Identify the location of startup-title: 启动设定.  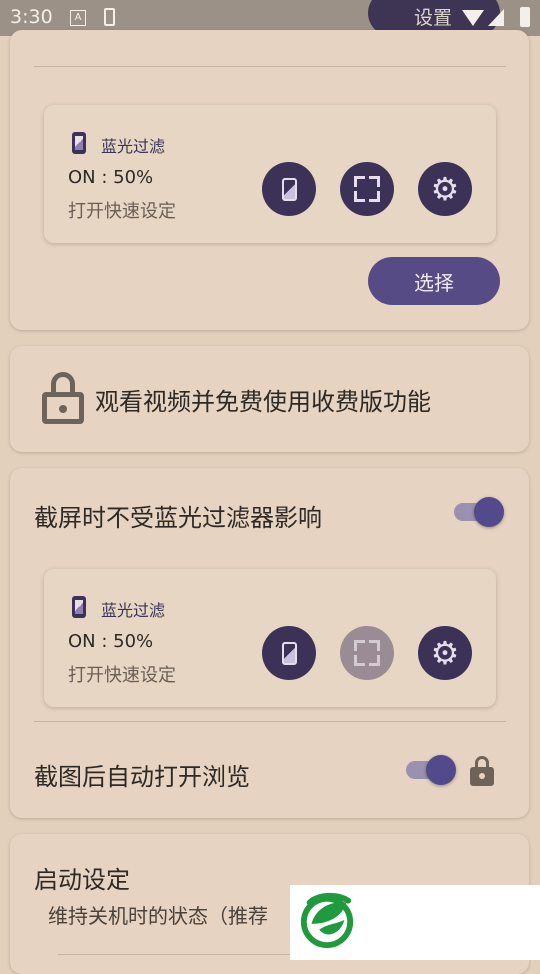
(82, 880).